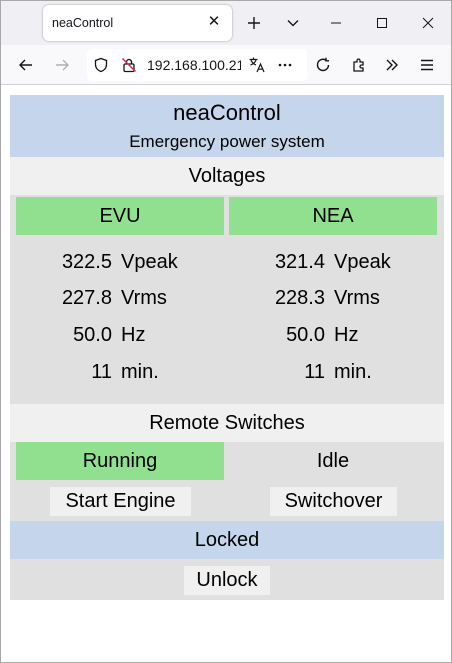 Image resolution: width=452 pixels, height=663 pixels. I want to click on extensions-icon, so click(359, 65).